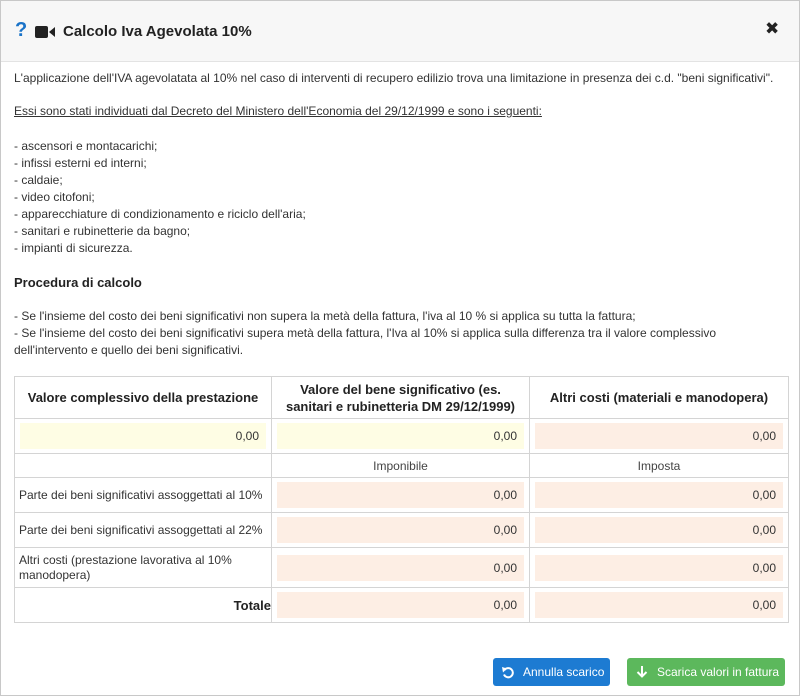 The width and height of the screenshot is (800, 696). I want to click on list-item: - video citofoni;, so click(54, 197).